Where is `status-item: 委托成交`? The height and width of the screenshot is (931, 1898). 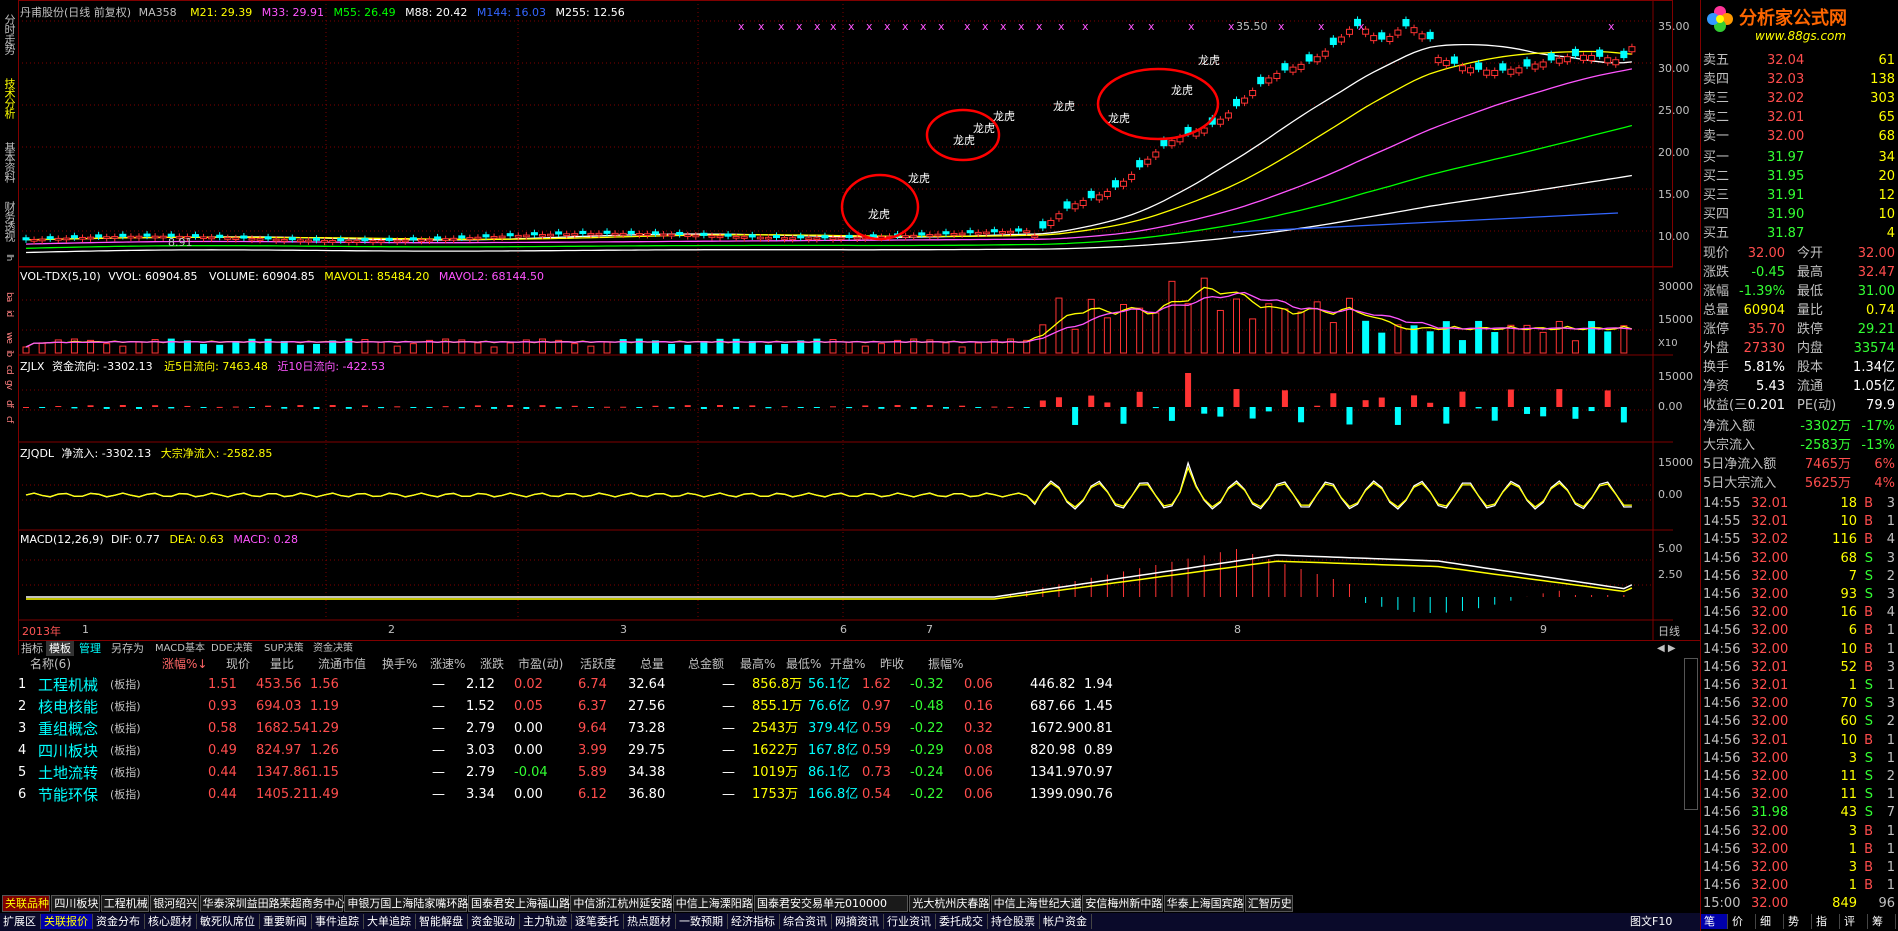
status-item: 委托成交 is located at coordinates (962, 921).